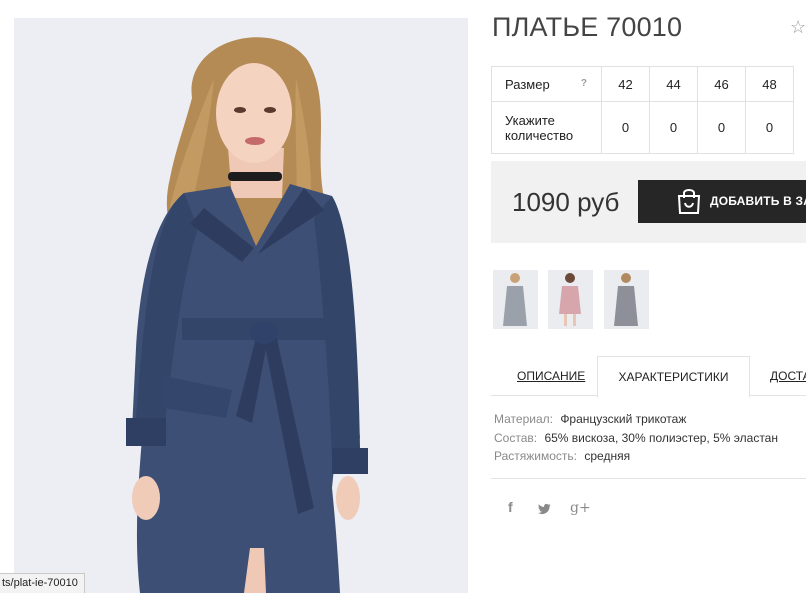 The image size is (806, 593). Describe the element at coordinates (673, 84) in the screenshot. I see `size-cell: 44` at that location.